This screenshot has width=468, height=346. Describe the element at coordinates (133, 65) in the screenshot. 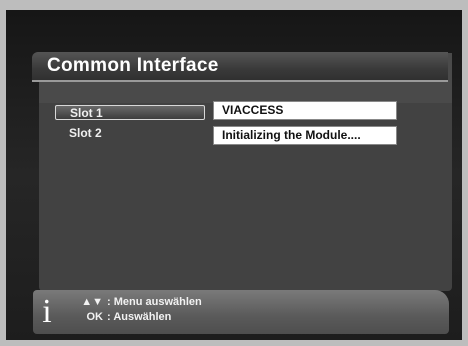

I see `page-title: Common Interface` at that location.